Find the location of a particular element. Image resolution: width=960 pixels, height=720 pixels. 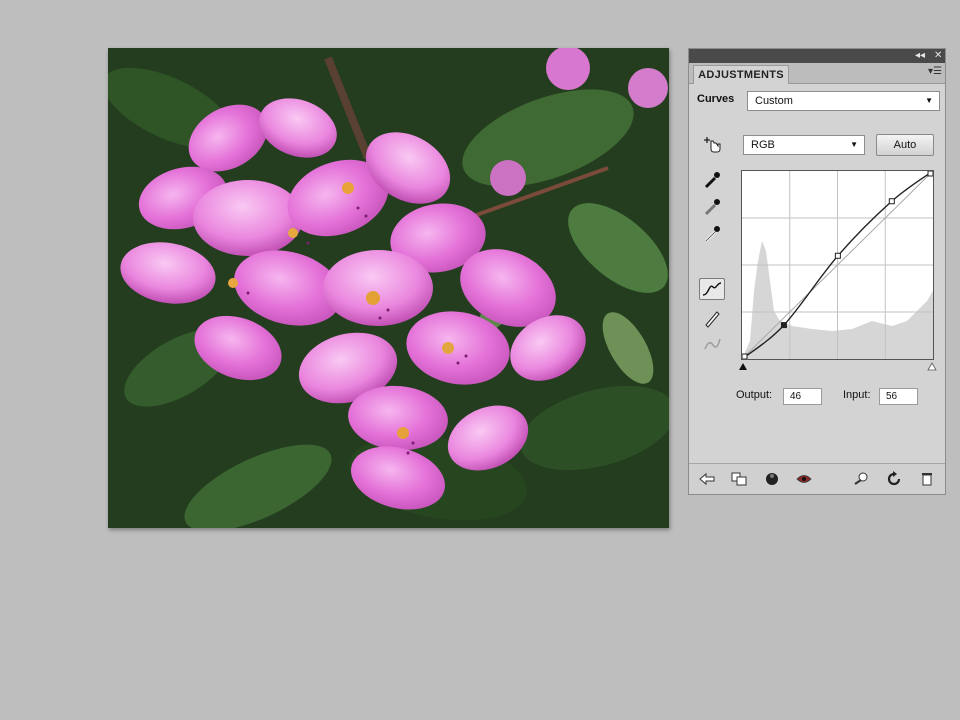

tab-adjustments: ADJUSTMENTS is located at coordinates (741, 74).